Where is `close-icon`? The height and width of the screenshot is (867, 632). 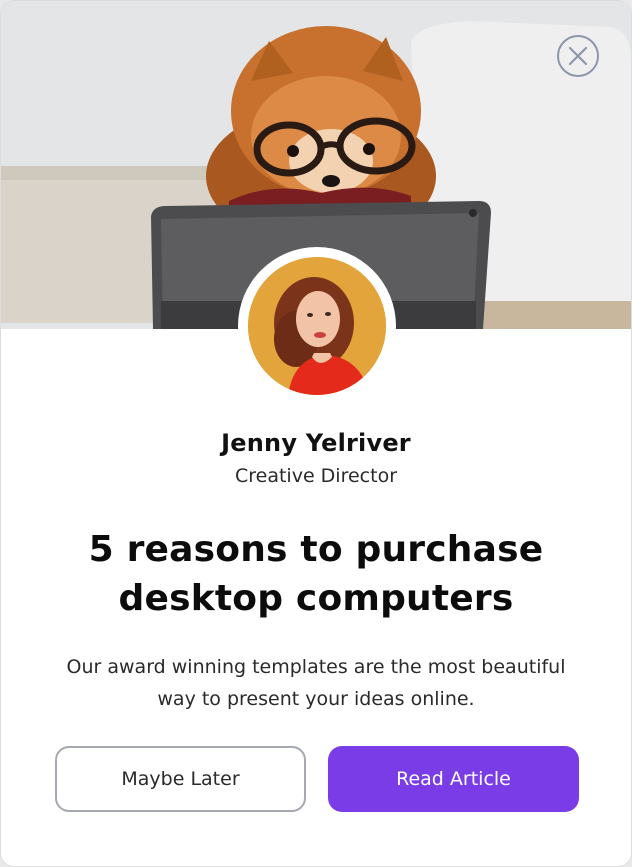
close-icon is located at coordinates (578, 56).